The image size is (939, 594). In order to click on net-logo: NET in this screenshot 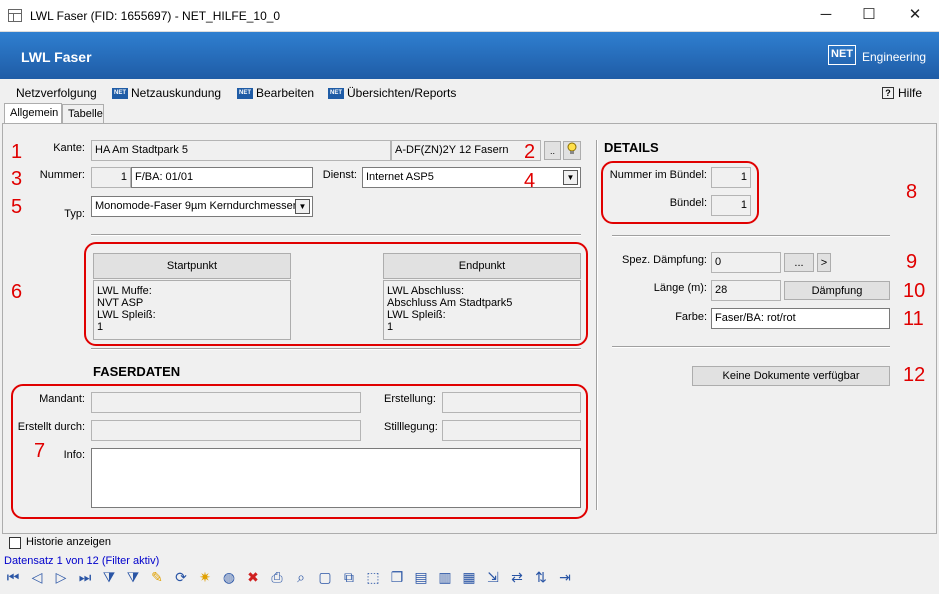, I will do `click(842, 55)`.